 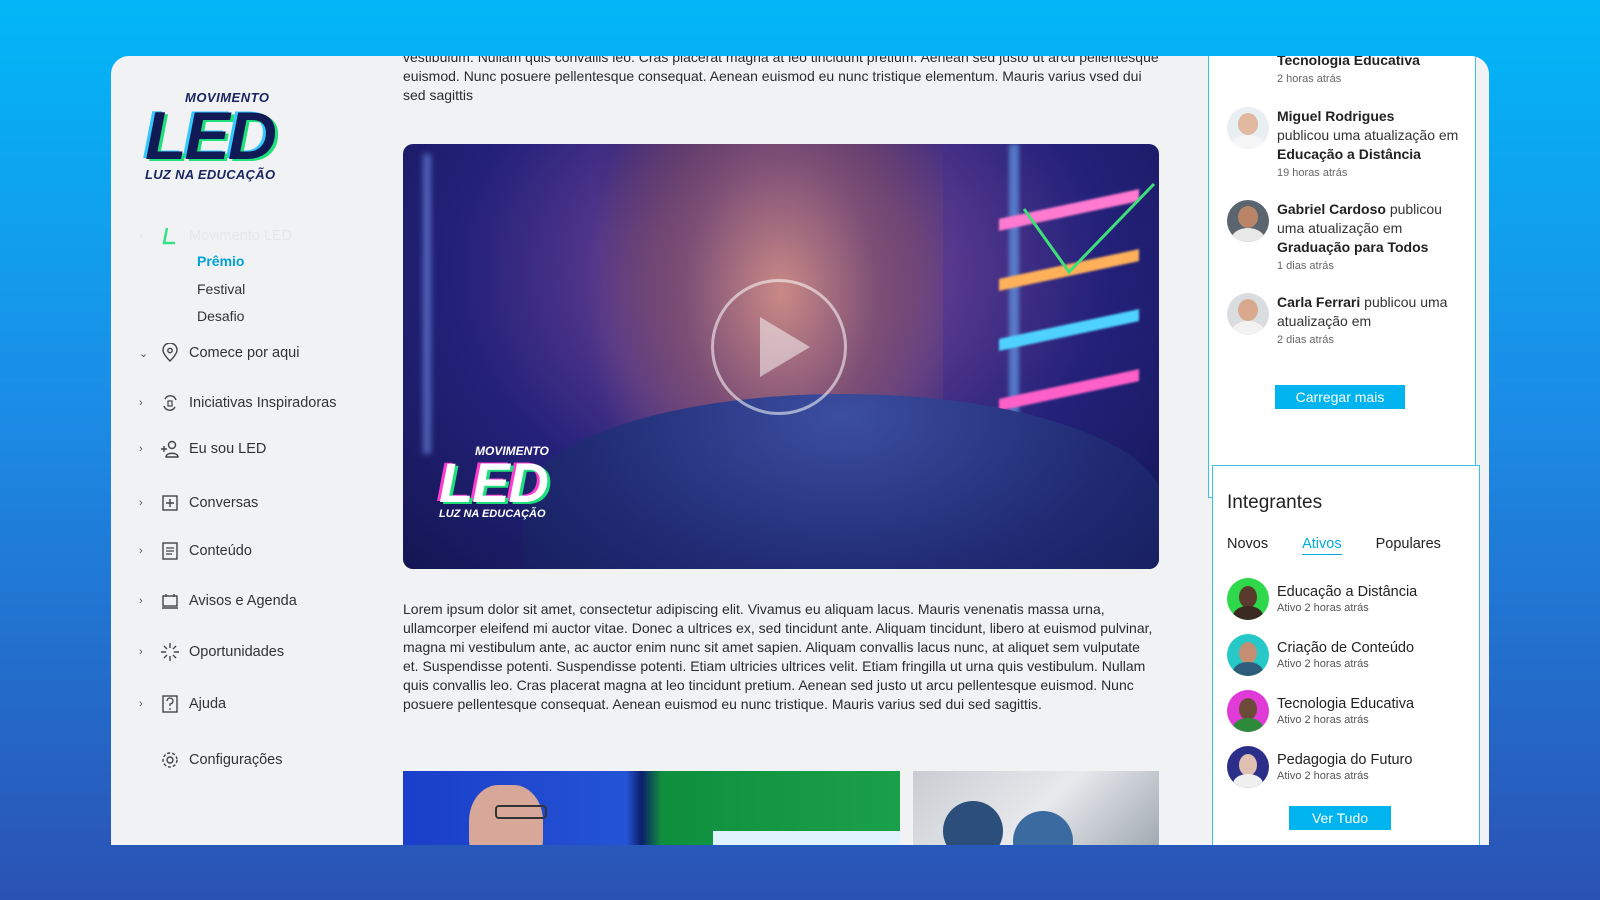 What do you see at coordinates (170, 551) in the screenshot?
I see `document-icon` at bounding box center [170, 551].